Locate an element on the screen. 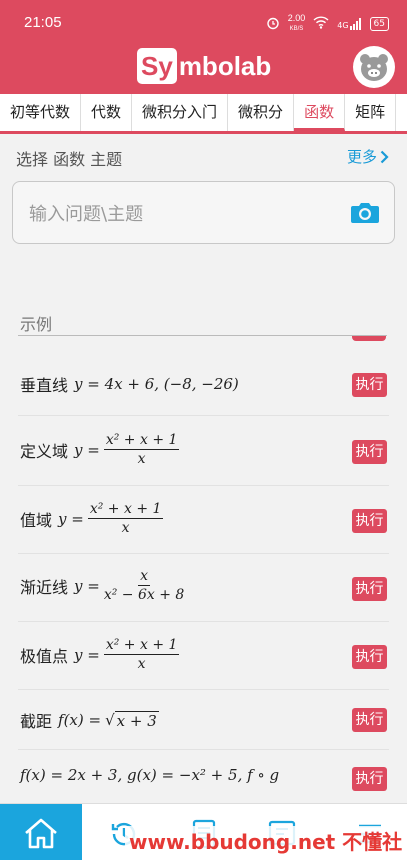 The height and width of the screenshot is (860, 407). symbolab-logo: Sy mbolab is located at coordinates (204, 66).